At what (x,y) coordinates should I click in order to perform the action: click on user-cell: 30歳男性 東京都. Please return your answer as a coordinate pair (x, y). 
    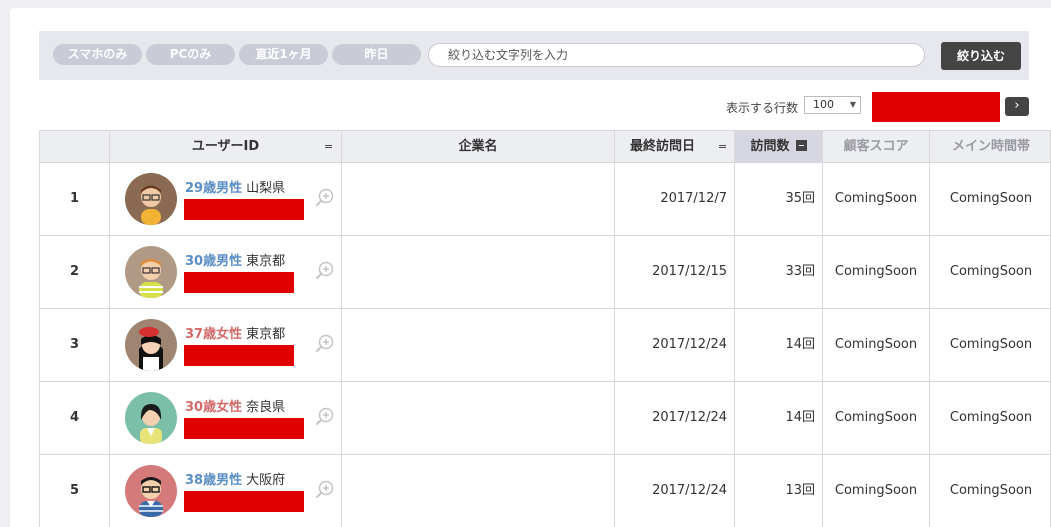
    Looking at the image, I should click on (226, 272).